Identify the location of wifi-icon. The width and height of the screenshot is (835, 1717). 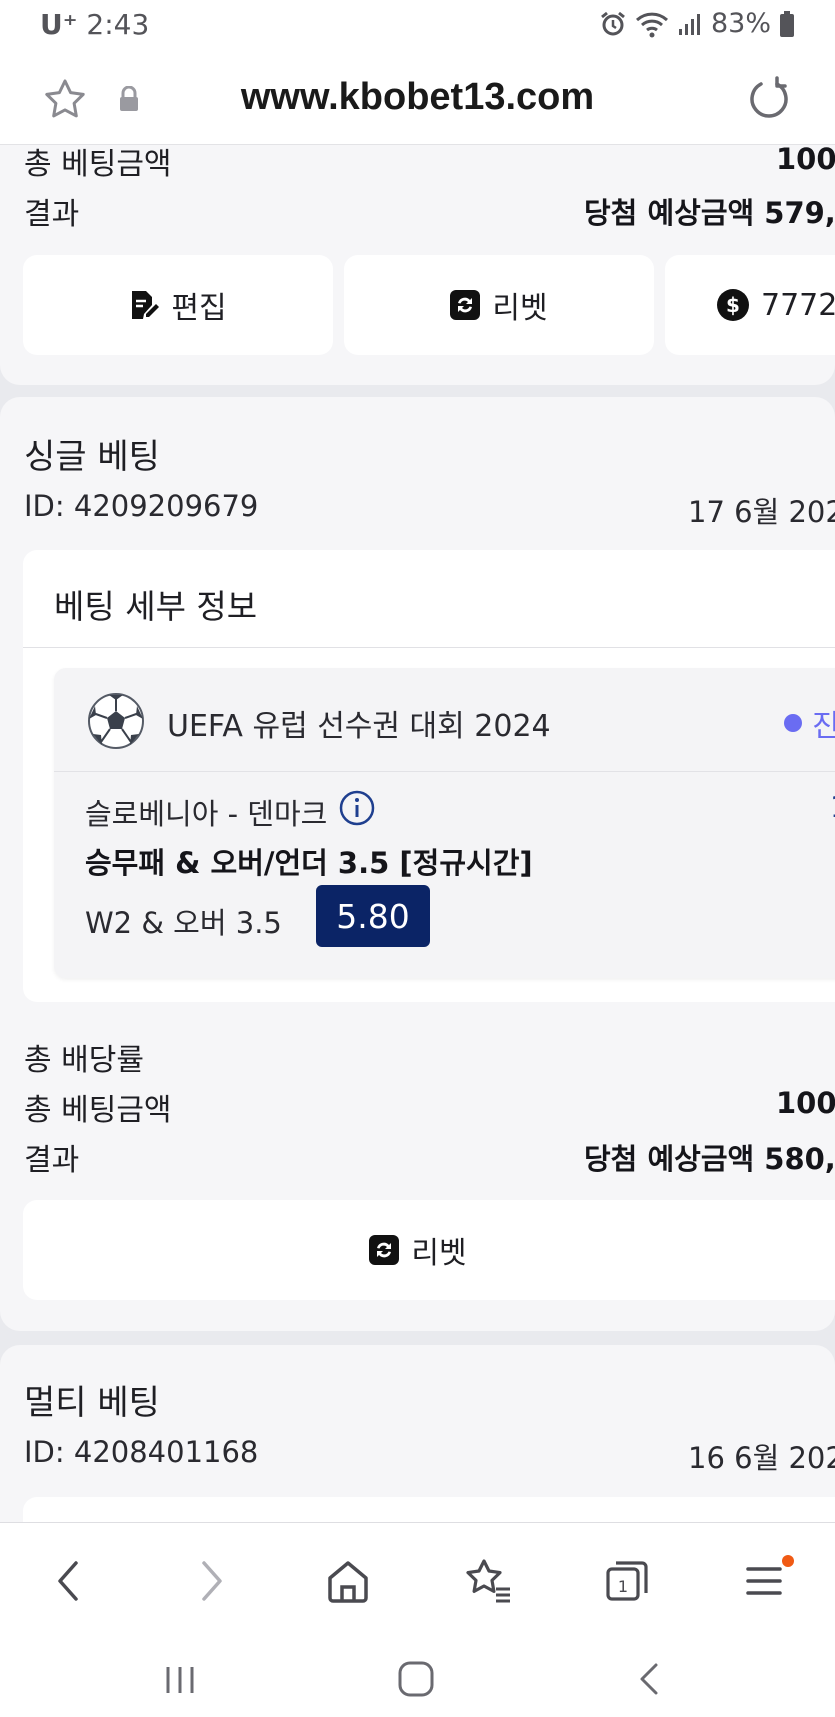
(652, 24).